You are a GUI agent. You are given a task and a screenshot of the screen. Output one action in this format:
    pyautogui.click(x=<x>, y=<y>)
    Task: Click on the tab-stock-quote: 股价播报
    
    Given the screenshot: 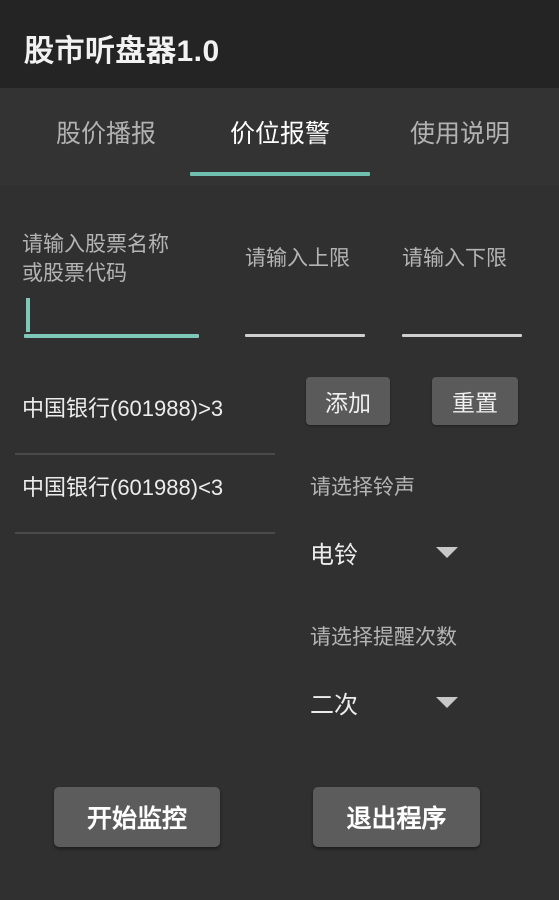 What is the action you would take?
    pyautogui.click(x=106, y=134)
    